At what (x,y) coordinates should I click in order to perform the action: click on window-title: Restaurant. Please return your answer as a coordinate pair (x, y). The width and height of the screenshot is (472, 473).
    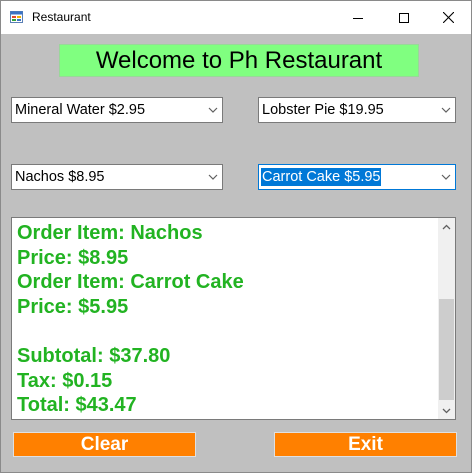
    Looking at the image, I should click on (61, 17).